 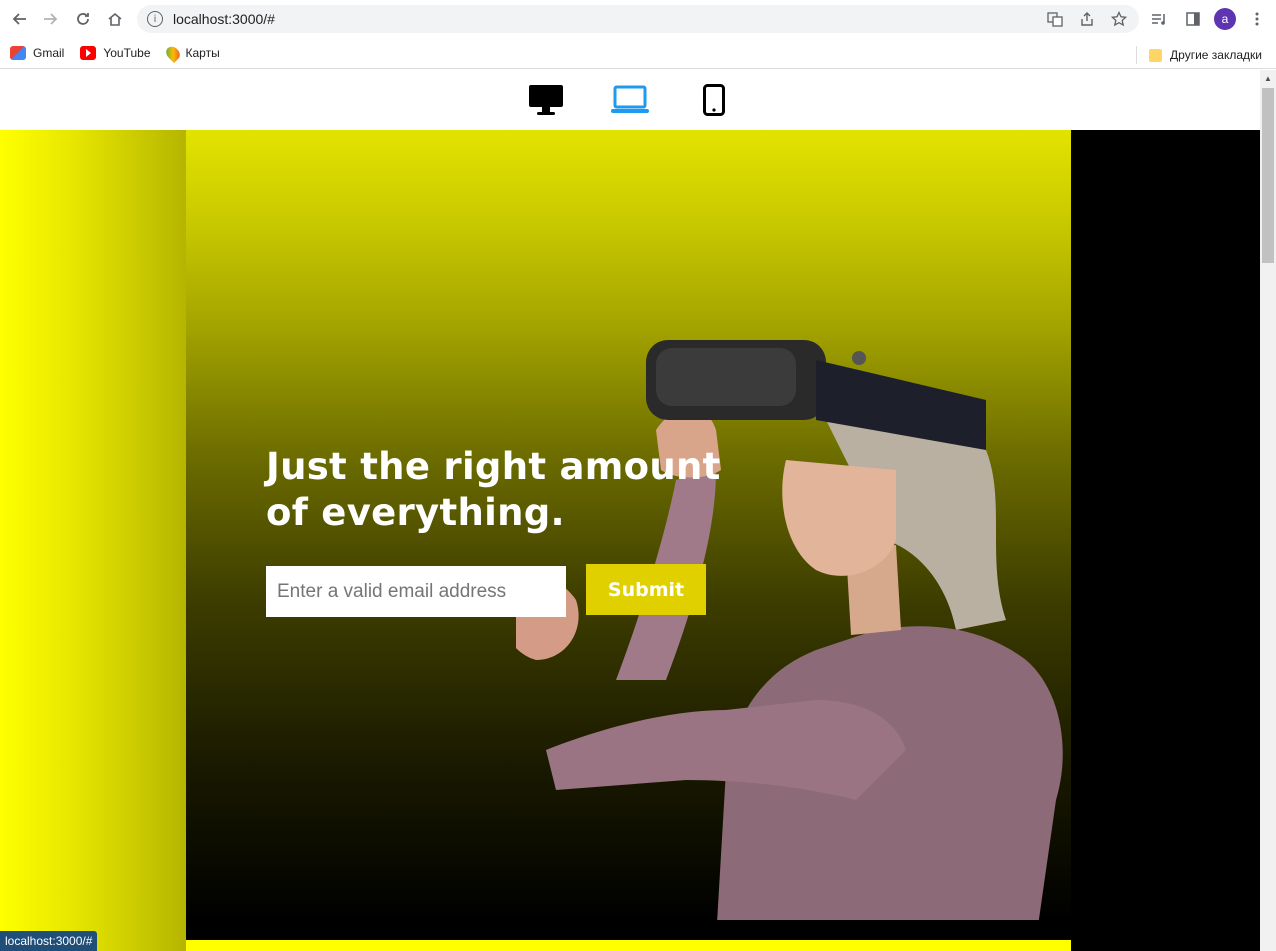 I want to click on device-laptop-button, so click(x=630, y=100).